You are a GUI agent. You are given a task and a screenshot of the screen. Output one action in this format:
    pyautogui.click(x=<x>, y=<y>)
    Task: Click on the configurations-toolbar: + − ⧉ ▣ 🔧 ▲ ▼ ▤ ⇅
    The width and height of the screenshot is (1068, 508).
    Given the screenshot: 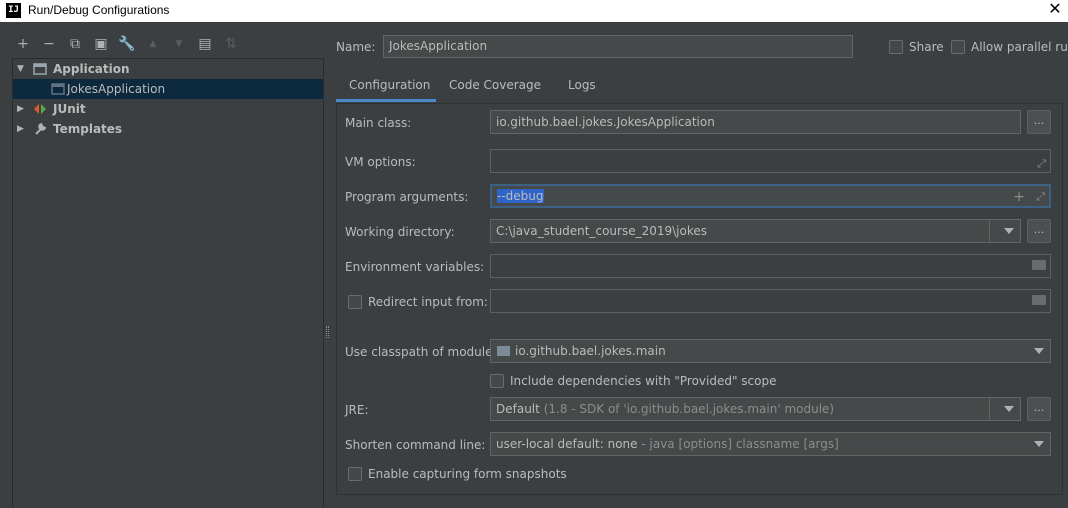 What is the action you would take?
    pyautogui.click(x=127, y=44)
    